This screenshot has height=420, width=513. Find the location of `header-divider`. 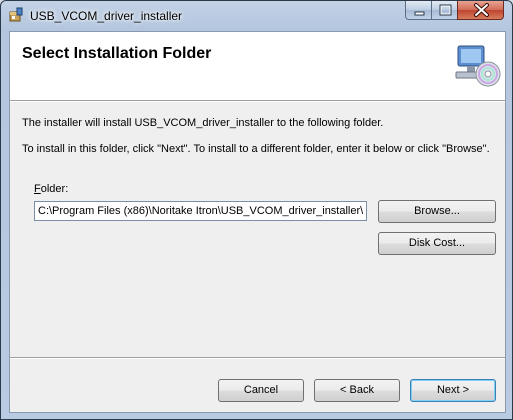

header-divider is located at coordinates (257, 101).